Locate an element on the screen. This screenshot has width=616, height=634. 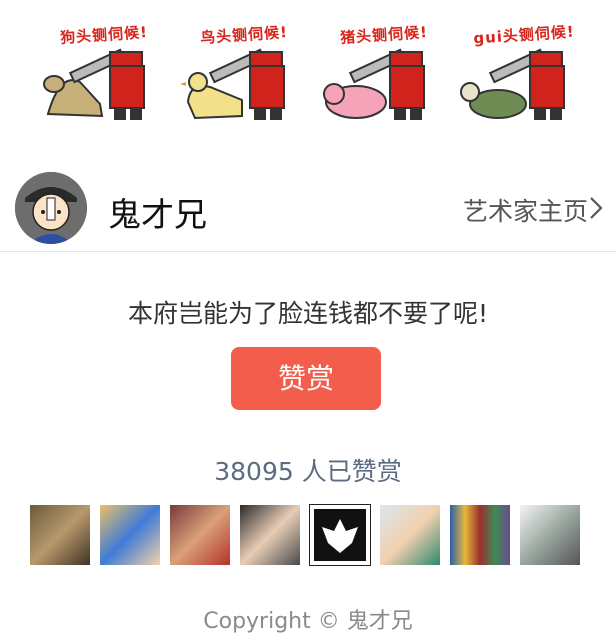
executioner-duck-illustration is located at coordinates (232, 84).